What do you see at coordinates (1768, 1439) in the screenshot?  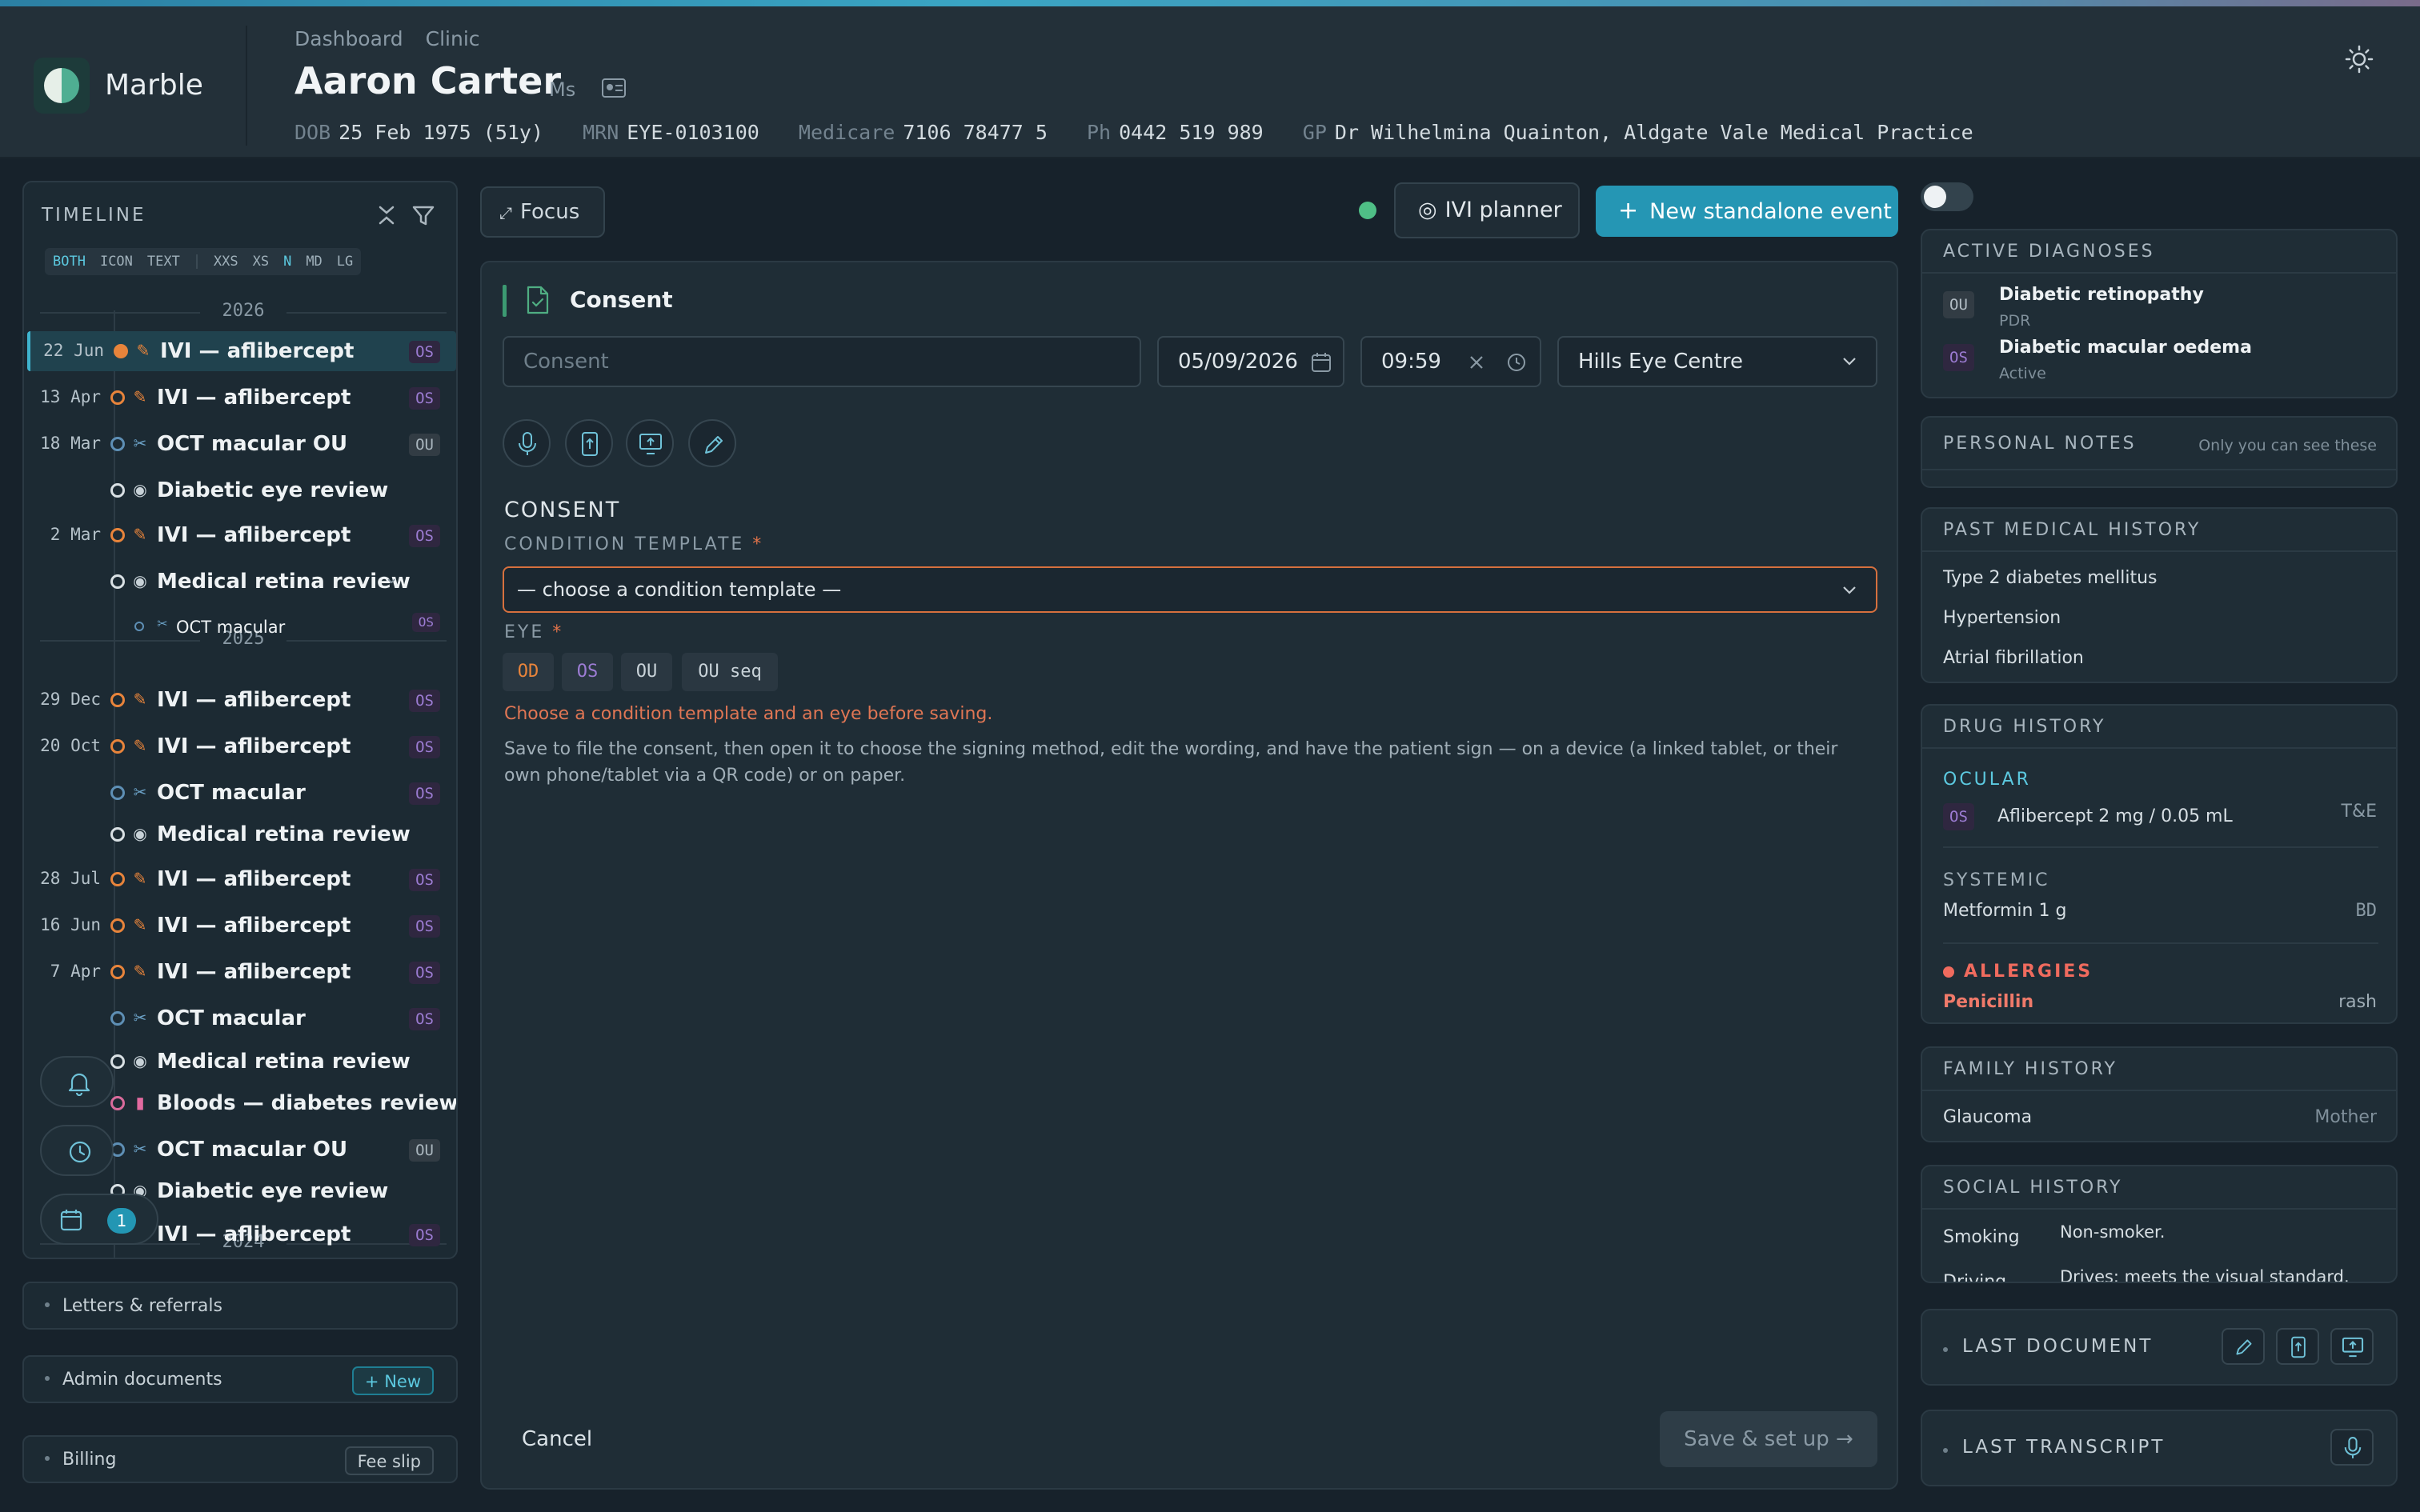 I see `save-setup-button: Save & set up →` at bounding box center [1768, 1439].